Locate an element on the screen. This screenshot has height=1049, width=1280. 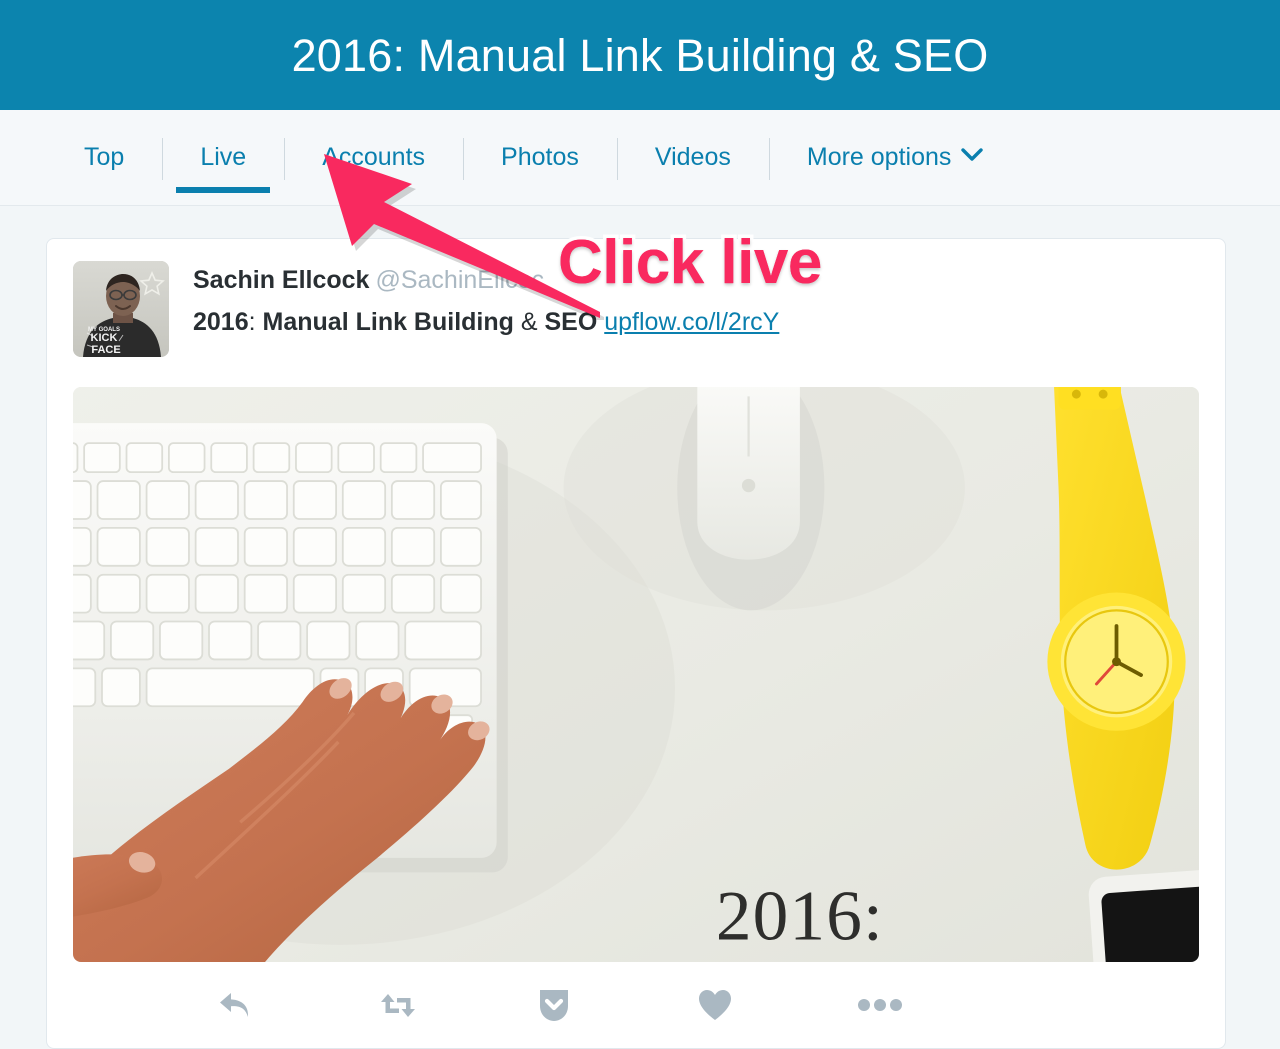
like-button is located at coordinates (777, 1005).